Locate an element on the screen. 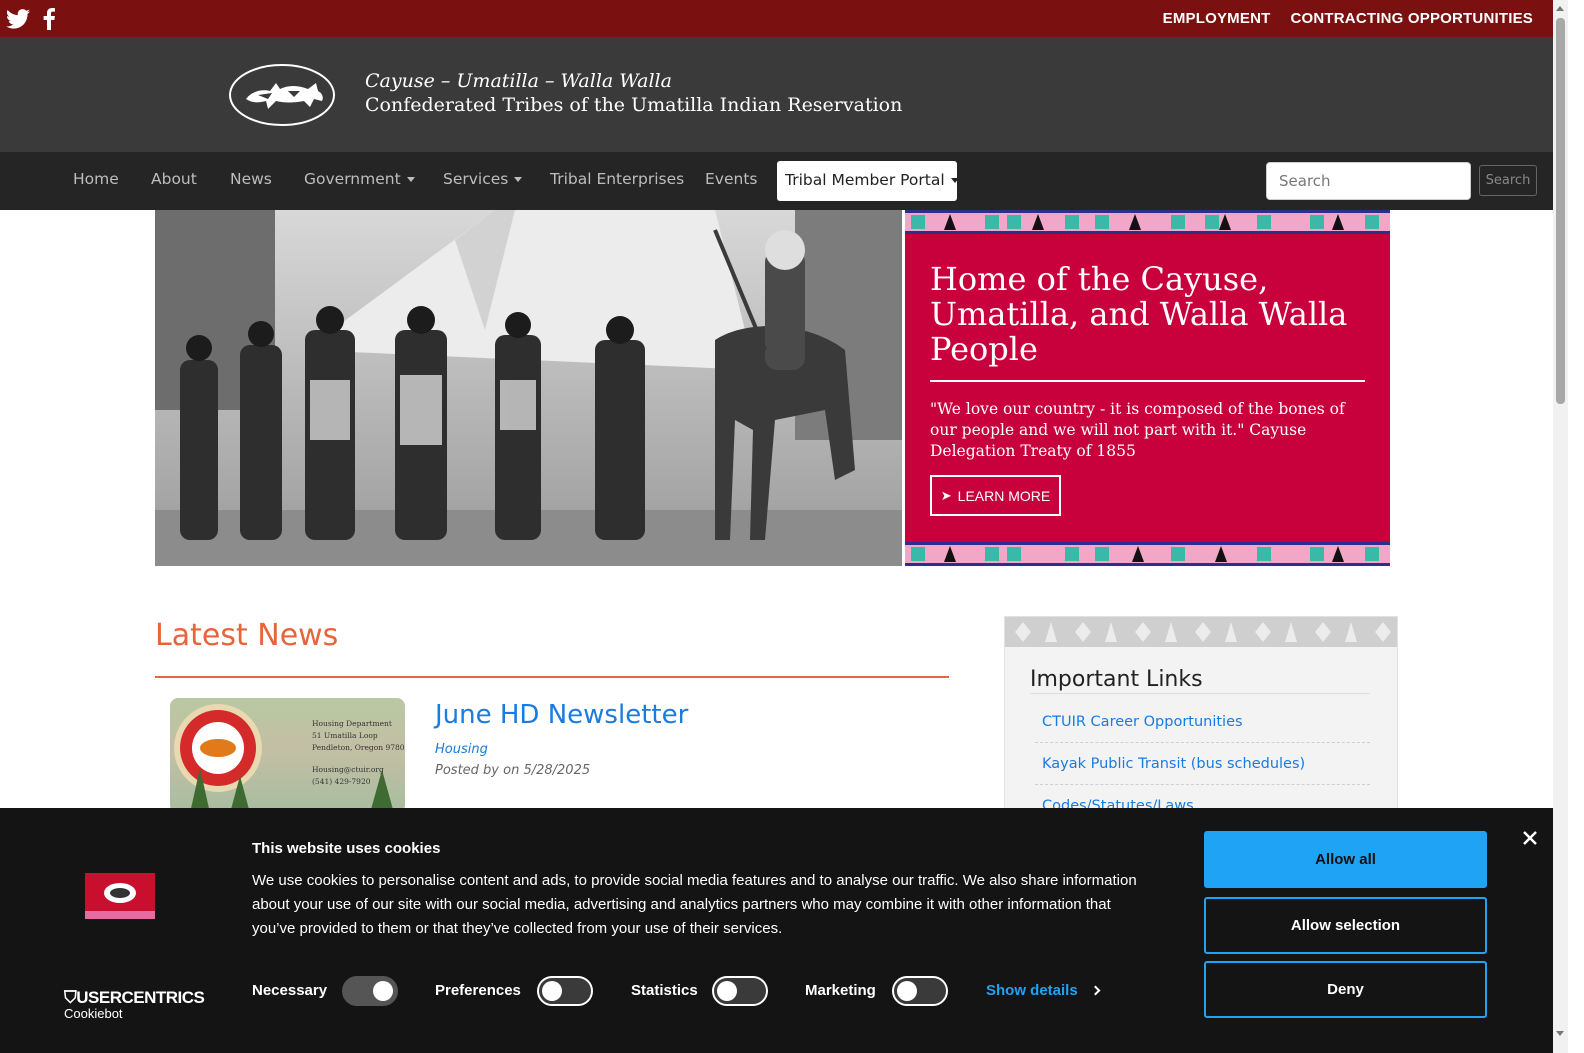 This screenshot has width=1584, height=1053. nav-events: Events is located at coordinates (731, 179).